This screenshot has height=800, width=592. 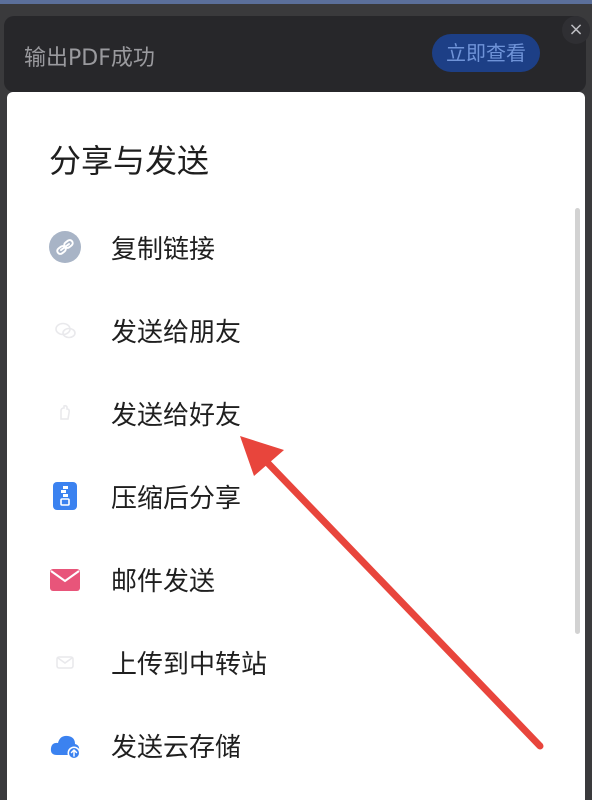 What do you see at coordinates (176, 416) in the screenshot?
I see `share-item-label: 发送给好友` at bounding box center [176, 416].